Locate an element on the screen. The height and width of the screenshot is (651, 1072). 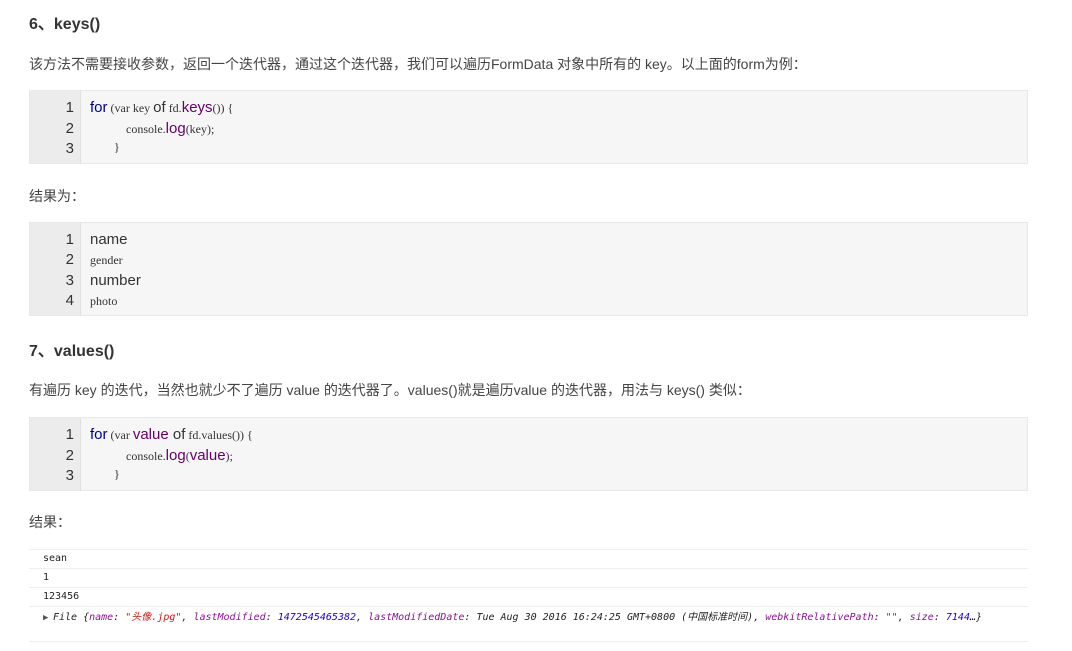
object-key: name is located at coordinates (101, 617).